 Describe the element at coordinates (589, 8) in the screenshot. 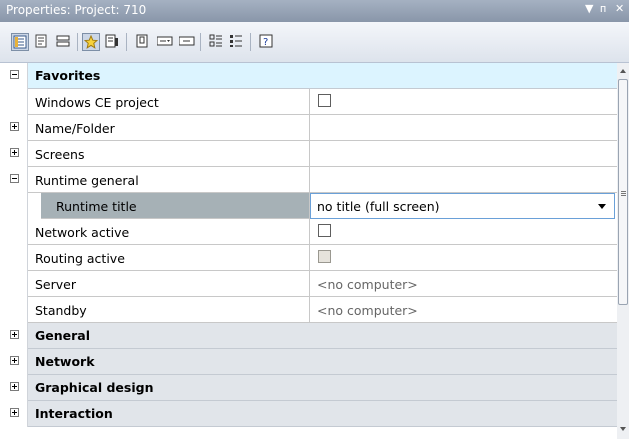

I see `window-menu-icon: ▼` at that location.